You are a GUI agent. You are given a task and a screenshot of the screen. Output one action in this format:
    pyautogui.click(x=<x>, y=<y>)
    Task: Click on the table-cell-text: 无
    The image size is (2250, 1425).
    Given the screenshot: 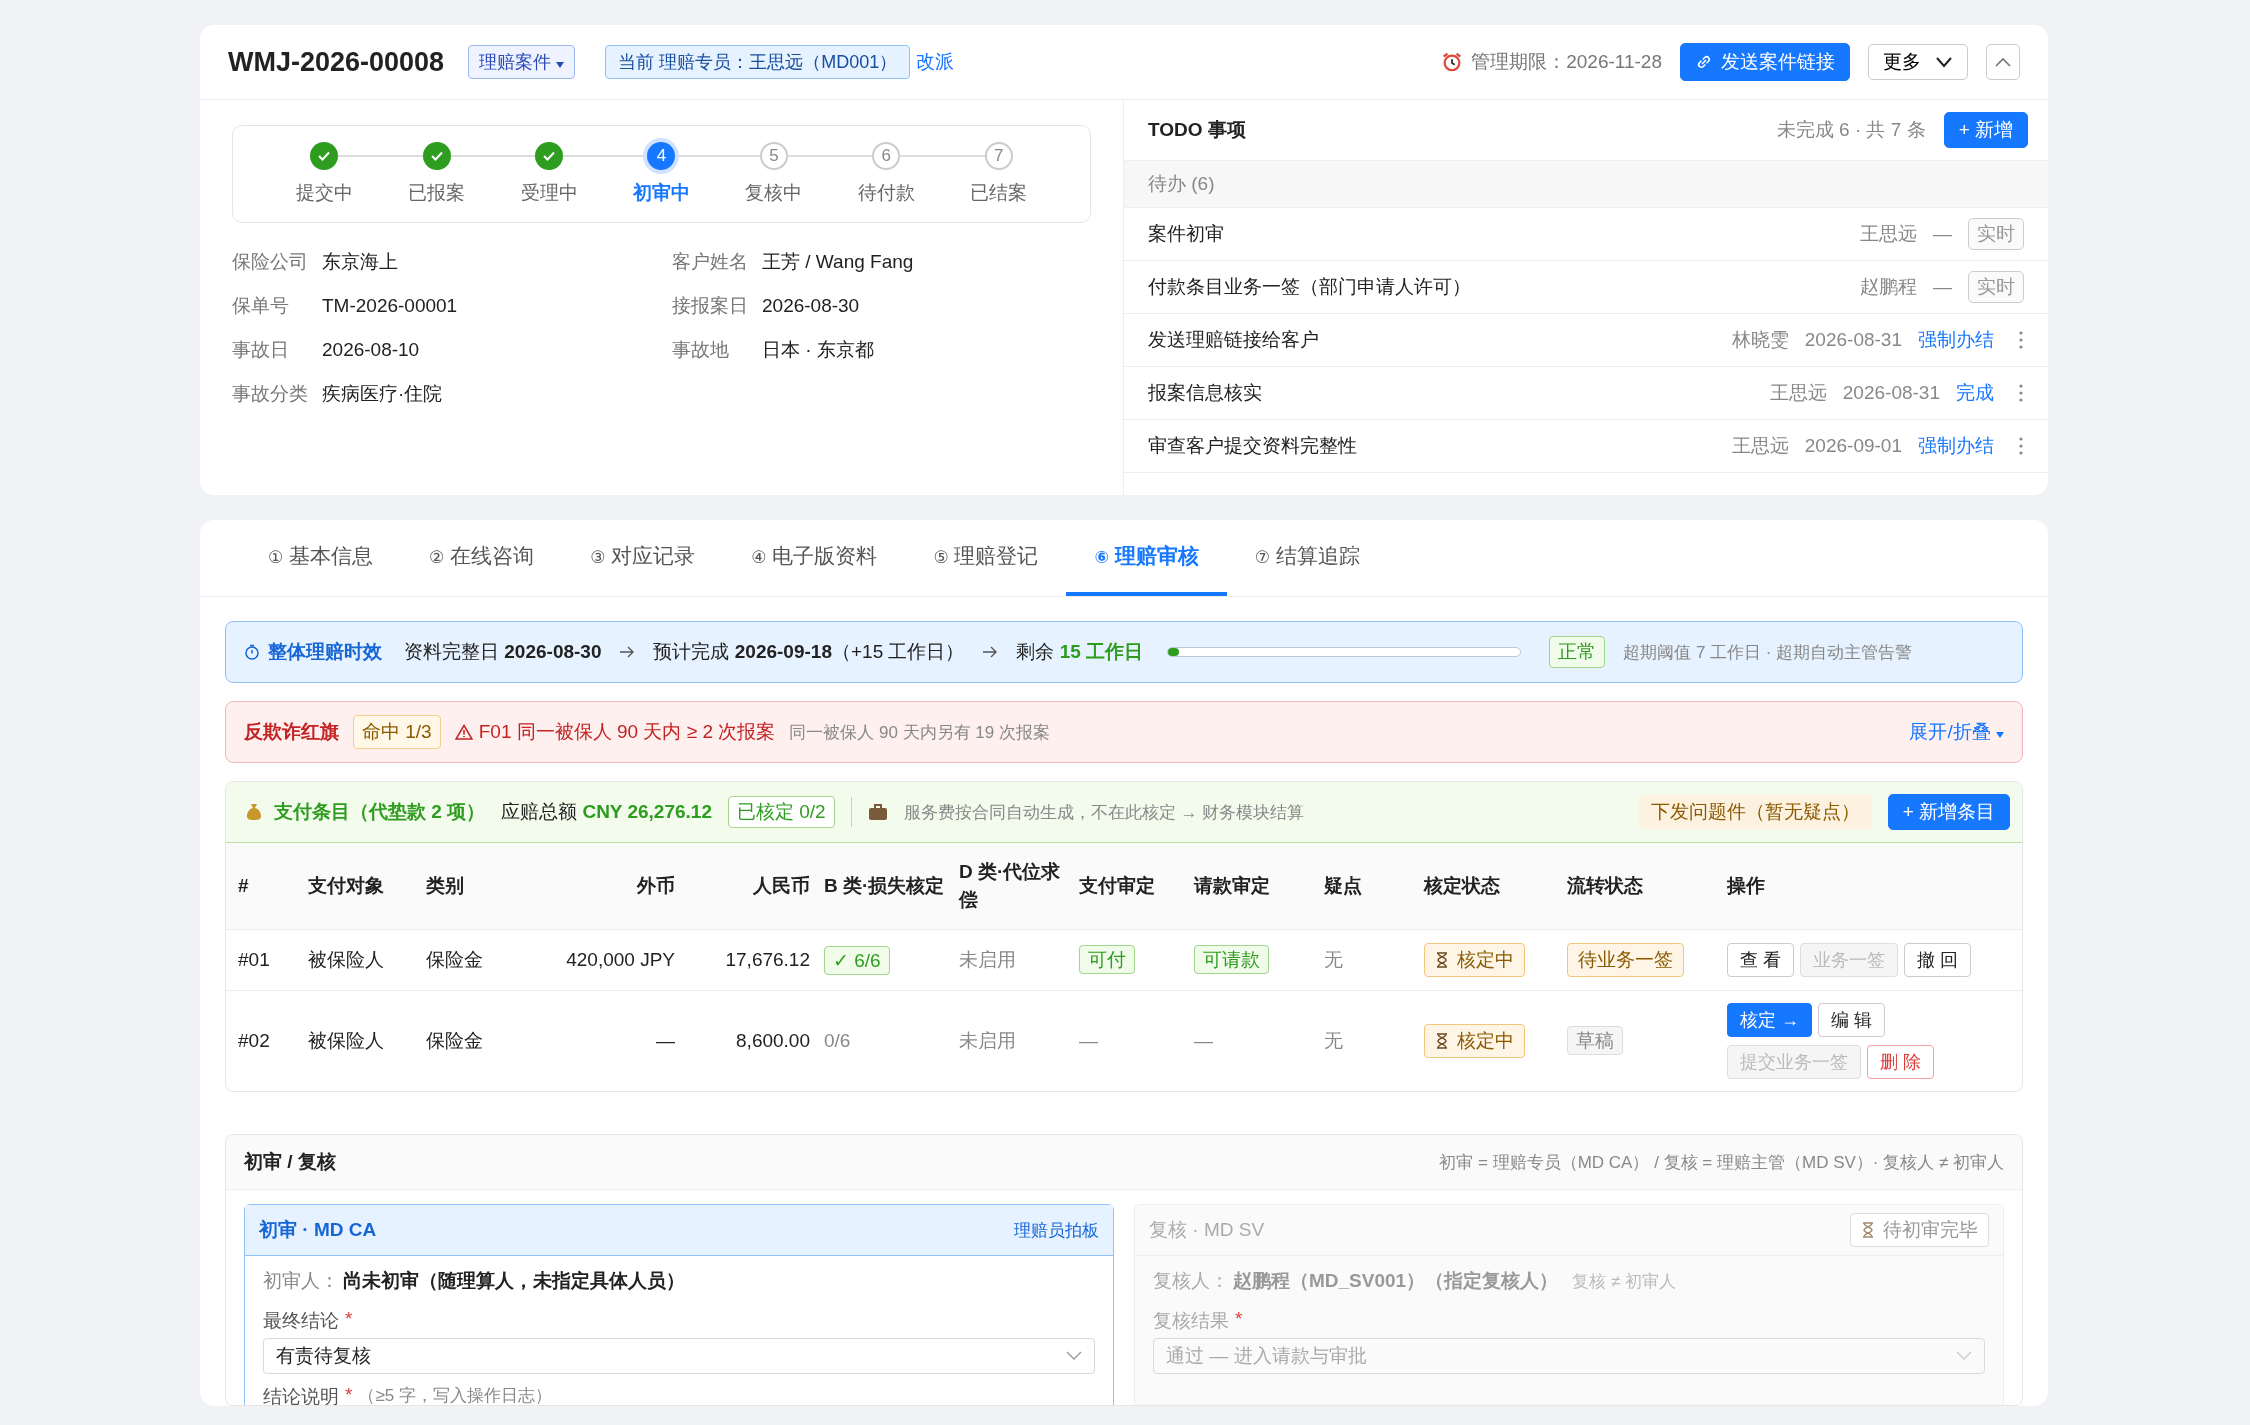 What is the action you would take?
    pyautogui.click(x=1334, y=1041)
    